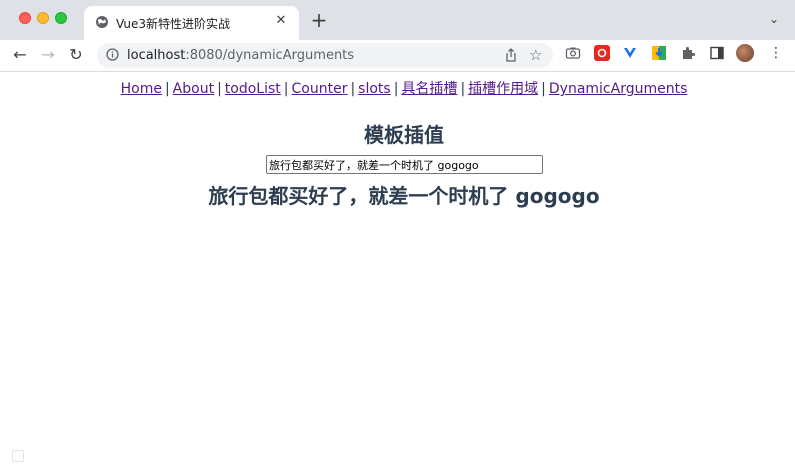 The image size is (795, 471). I want to click on star-icon: ☆, so click(535, 55).